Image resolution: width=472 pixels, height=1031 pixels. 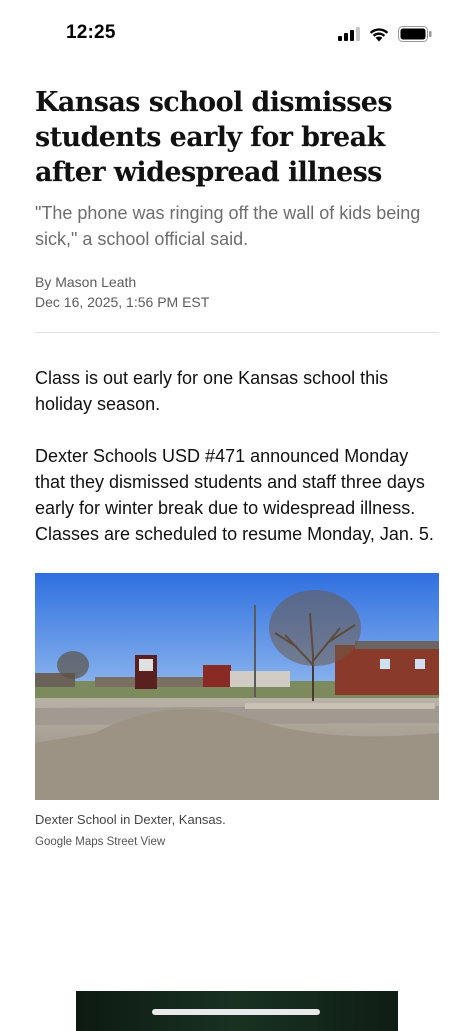 What do you see at coordinates (130, 819) in the screenshot?
I see `image-caption: Dexter School in Dexter, Kansas.` at bounding box center [130, 819].